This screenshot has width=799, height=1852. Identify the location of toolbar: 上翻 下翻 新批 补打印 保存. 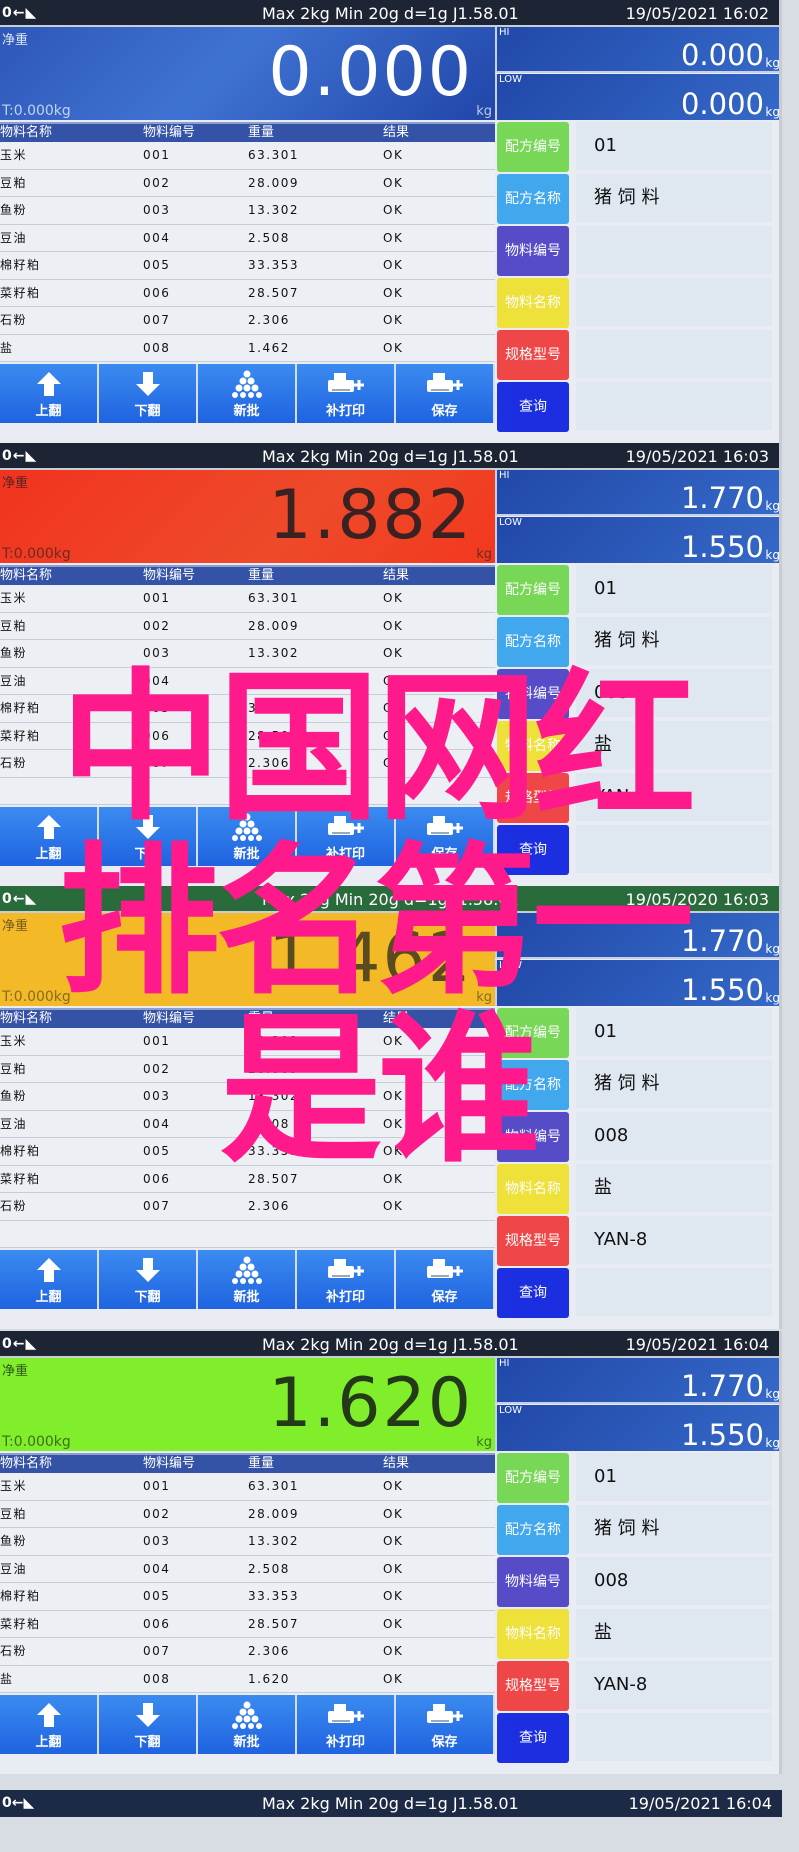
(247, 1724).